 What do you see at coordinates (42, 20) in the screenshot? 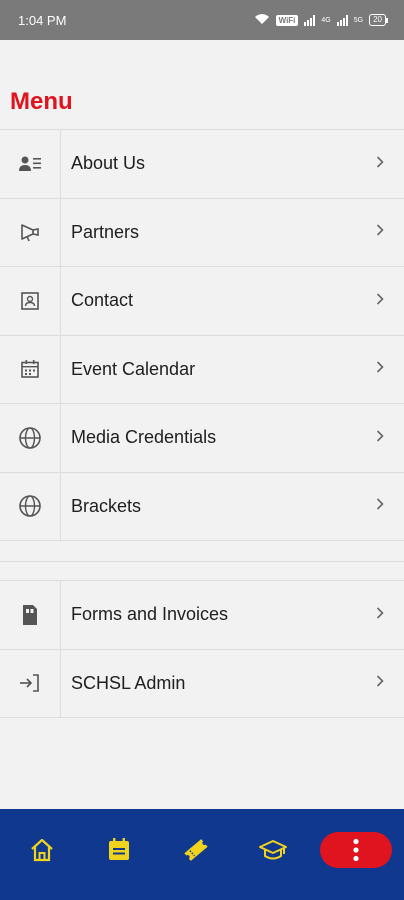
I see `status-time: 1:04 PM` at bounding box center [42, 20].